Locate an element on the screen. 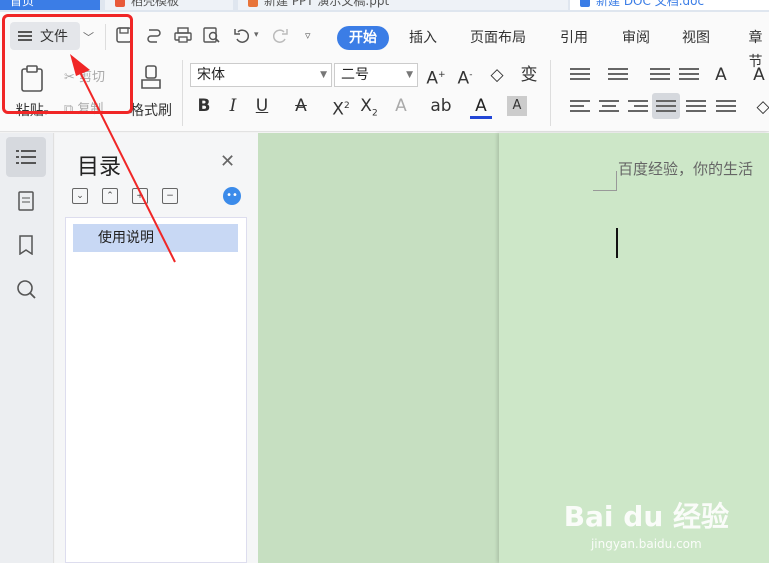 This screenshot has height=563, width=769. tab-page-layout: 页面布局 is located at coordinates (498, 38).